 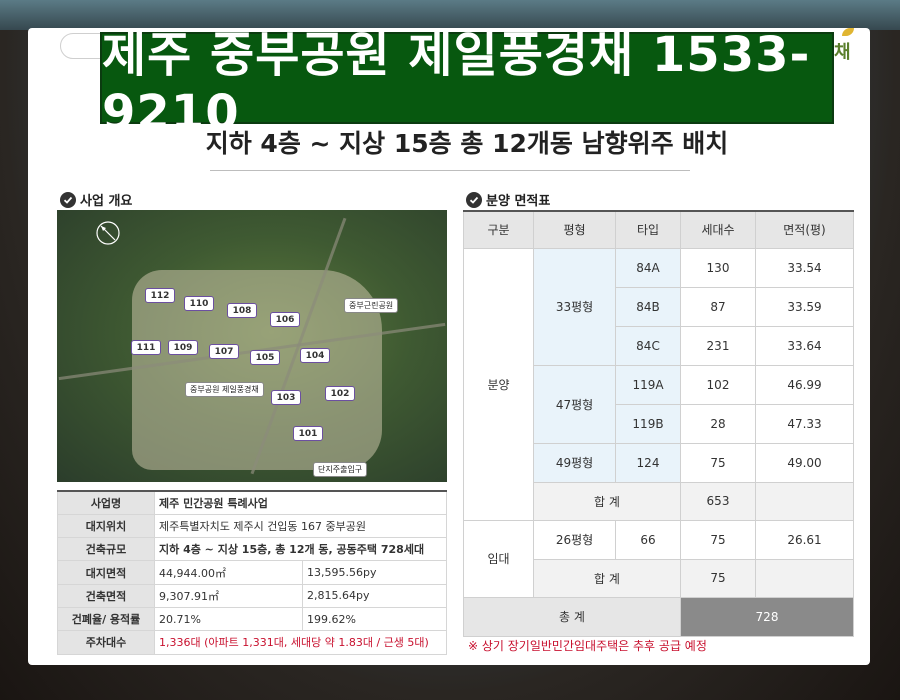 What do you see at coordinates (804, 539) in the screenshot?
I see `area-cell: 26.61` at bounding box center [804, 539].